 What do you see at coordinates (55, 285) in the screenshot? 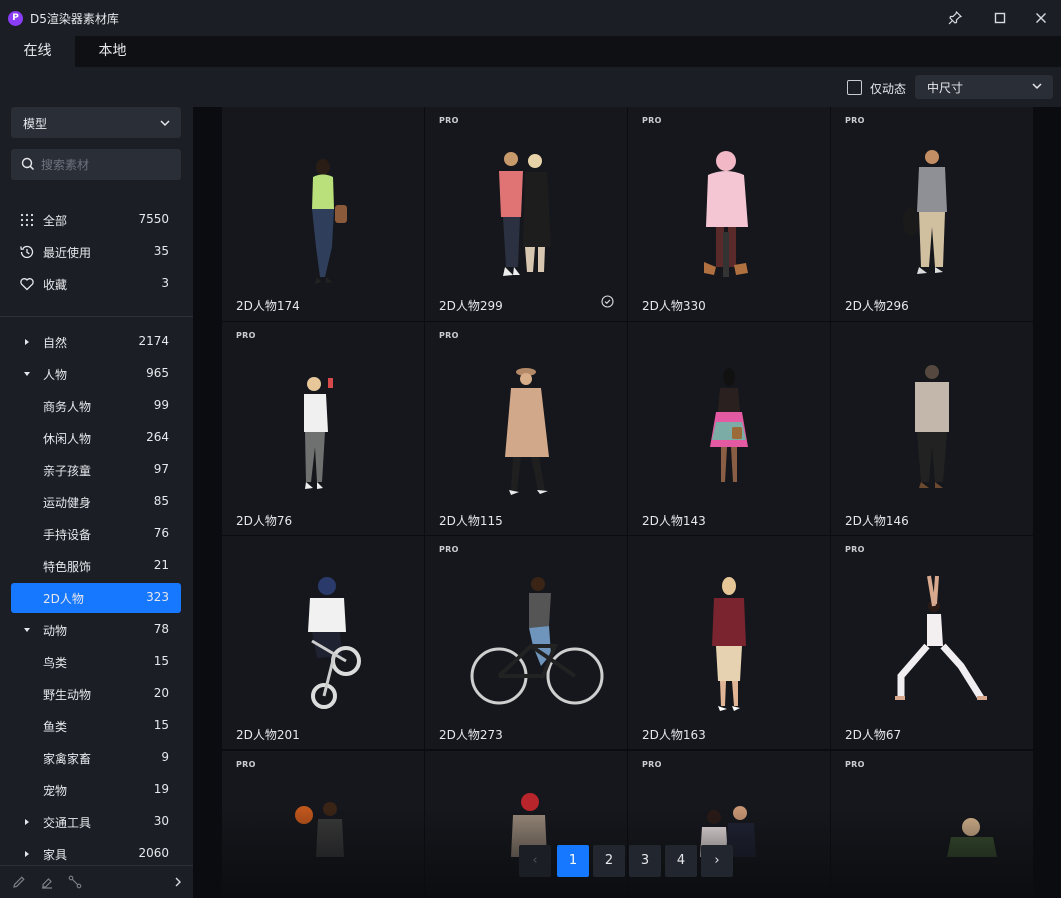
I see `sidebar-item-label: 收藏` at bounding box center [55, 285].